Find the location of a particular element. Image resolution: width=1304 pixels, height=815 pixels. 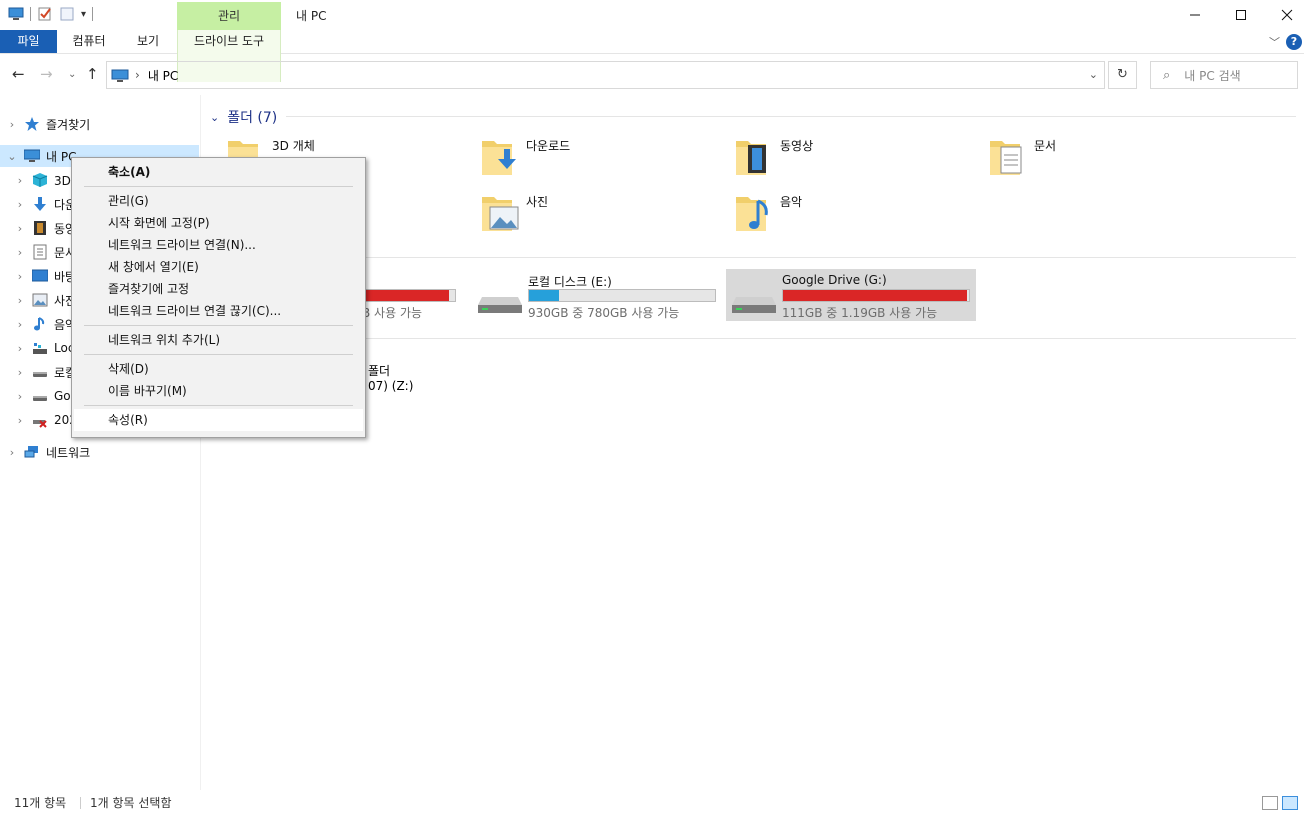

nav-item-network: › 네트워크 is located at coordinates (100, 452).